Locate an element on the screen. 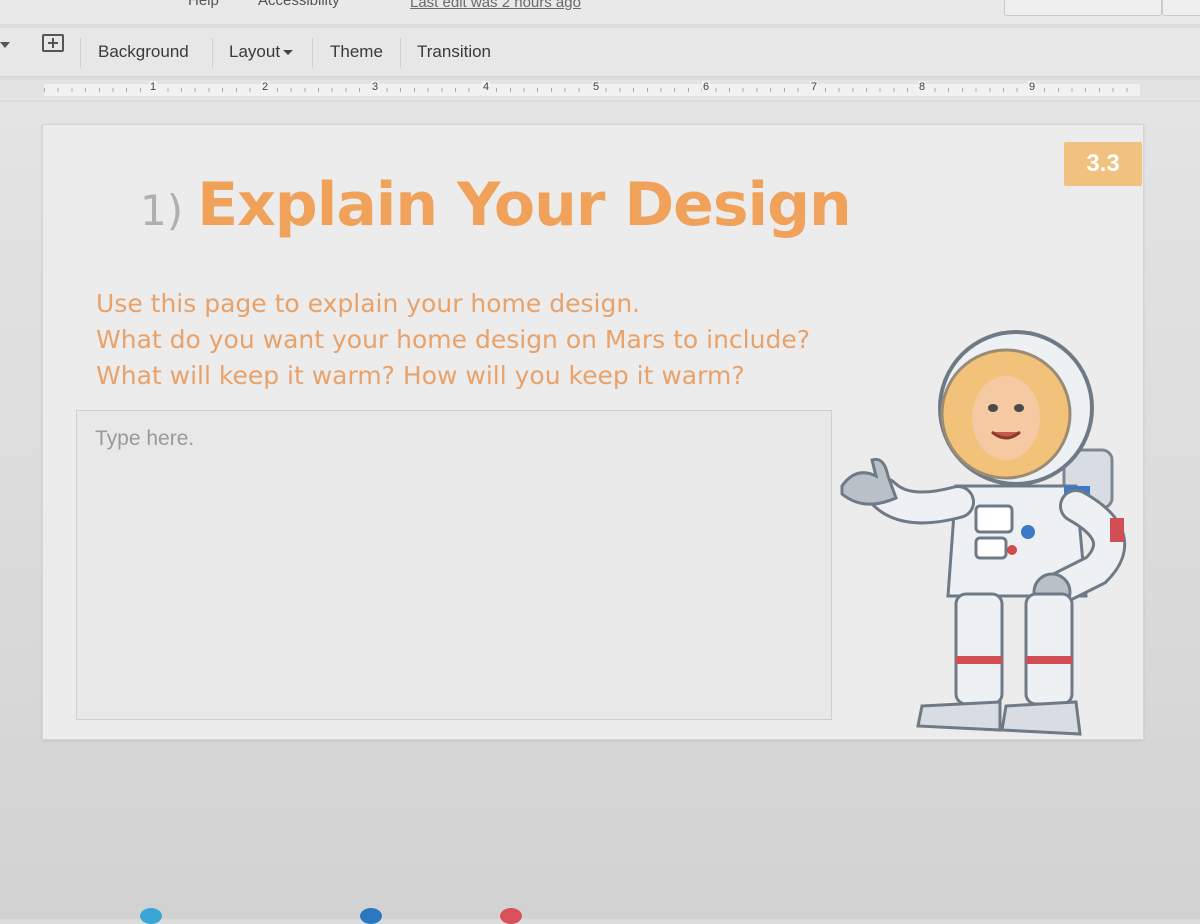 The height and width of the screenshot is (924, 1200). slide-number-badge: 3.3 is located at coordinates (1103, 164).